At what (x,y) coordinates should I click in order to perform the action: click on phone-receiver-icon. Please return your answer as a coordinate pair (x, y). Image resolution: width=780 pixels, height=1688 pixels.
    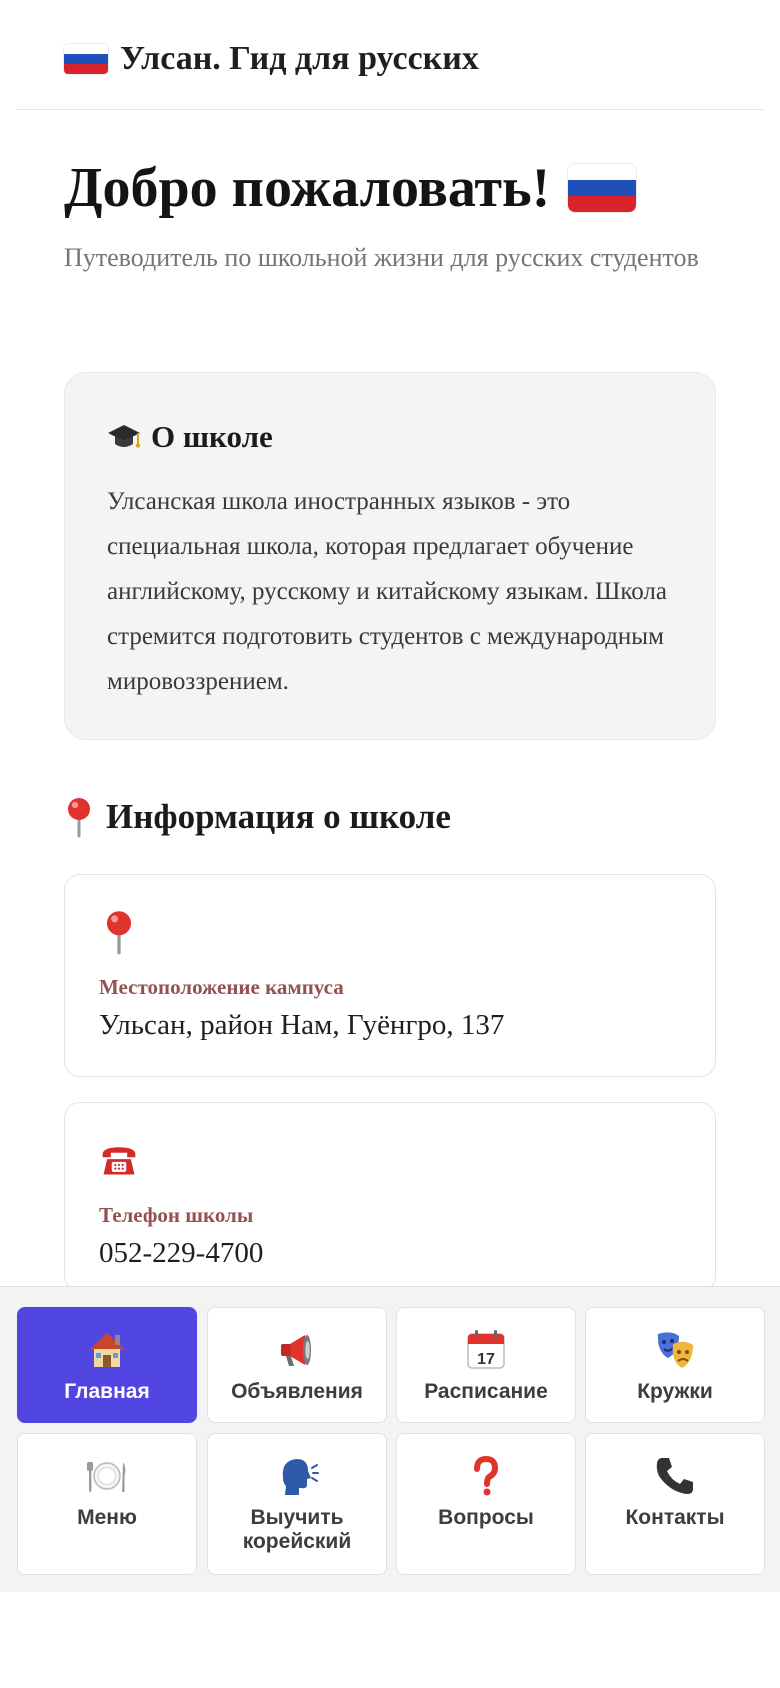
    Looking at the image, I should click on (674, 1476).